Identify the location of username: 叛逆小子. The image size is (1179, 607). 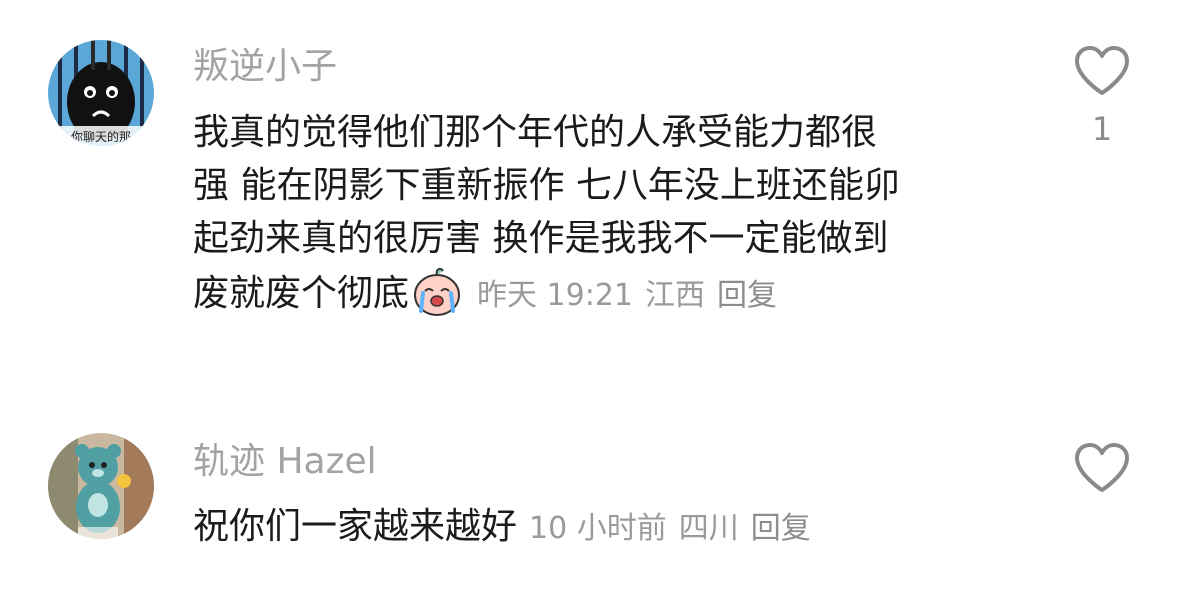
(265, 67).